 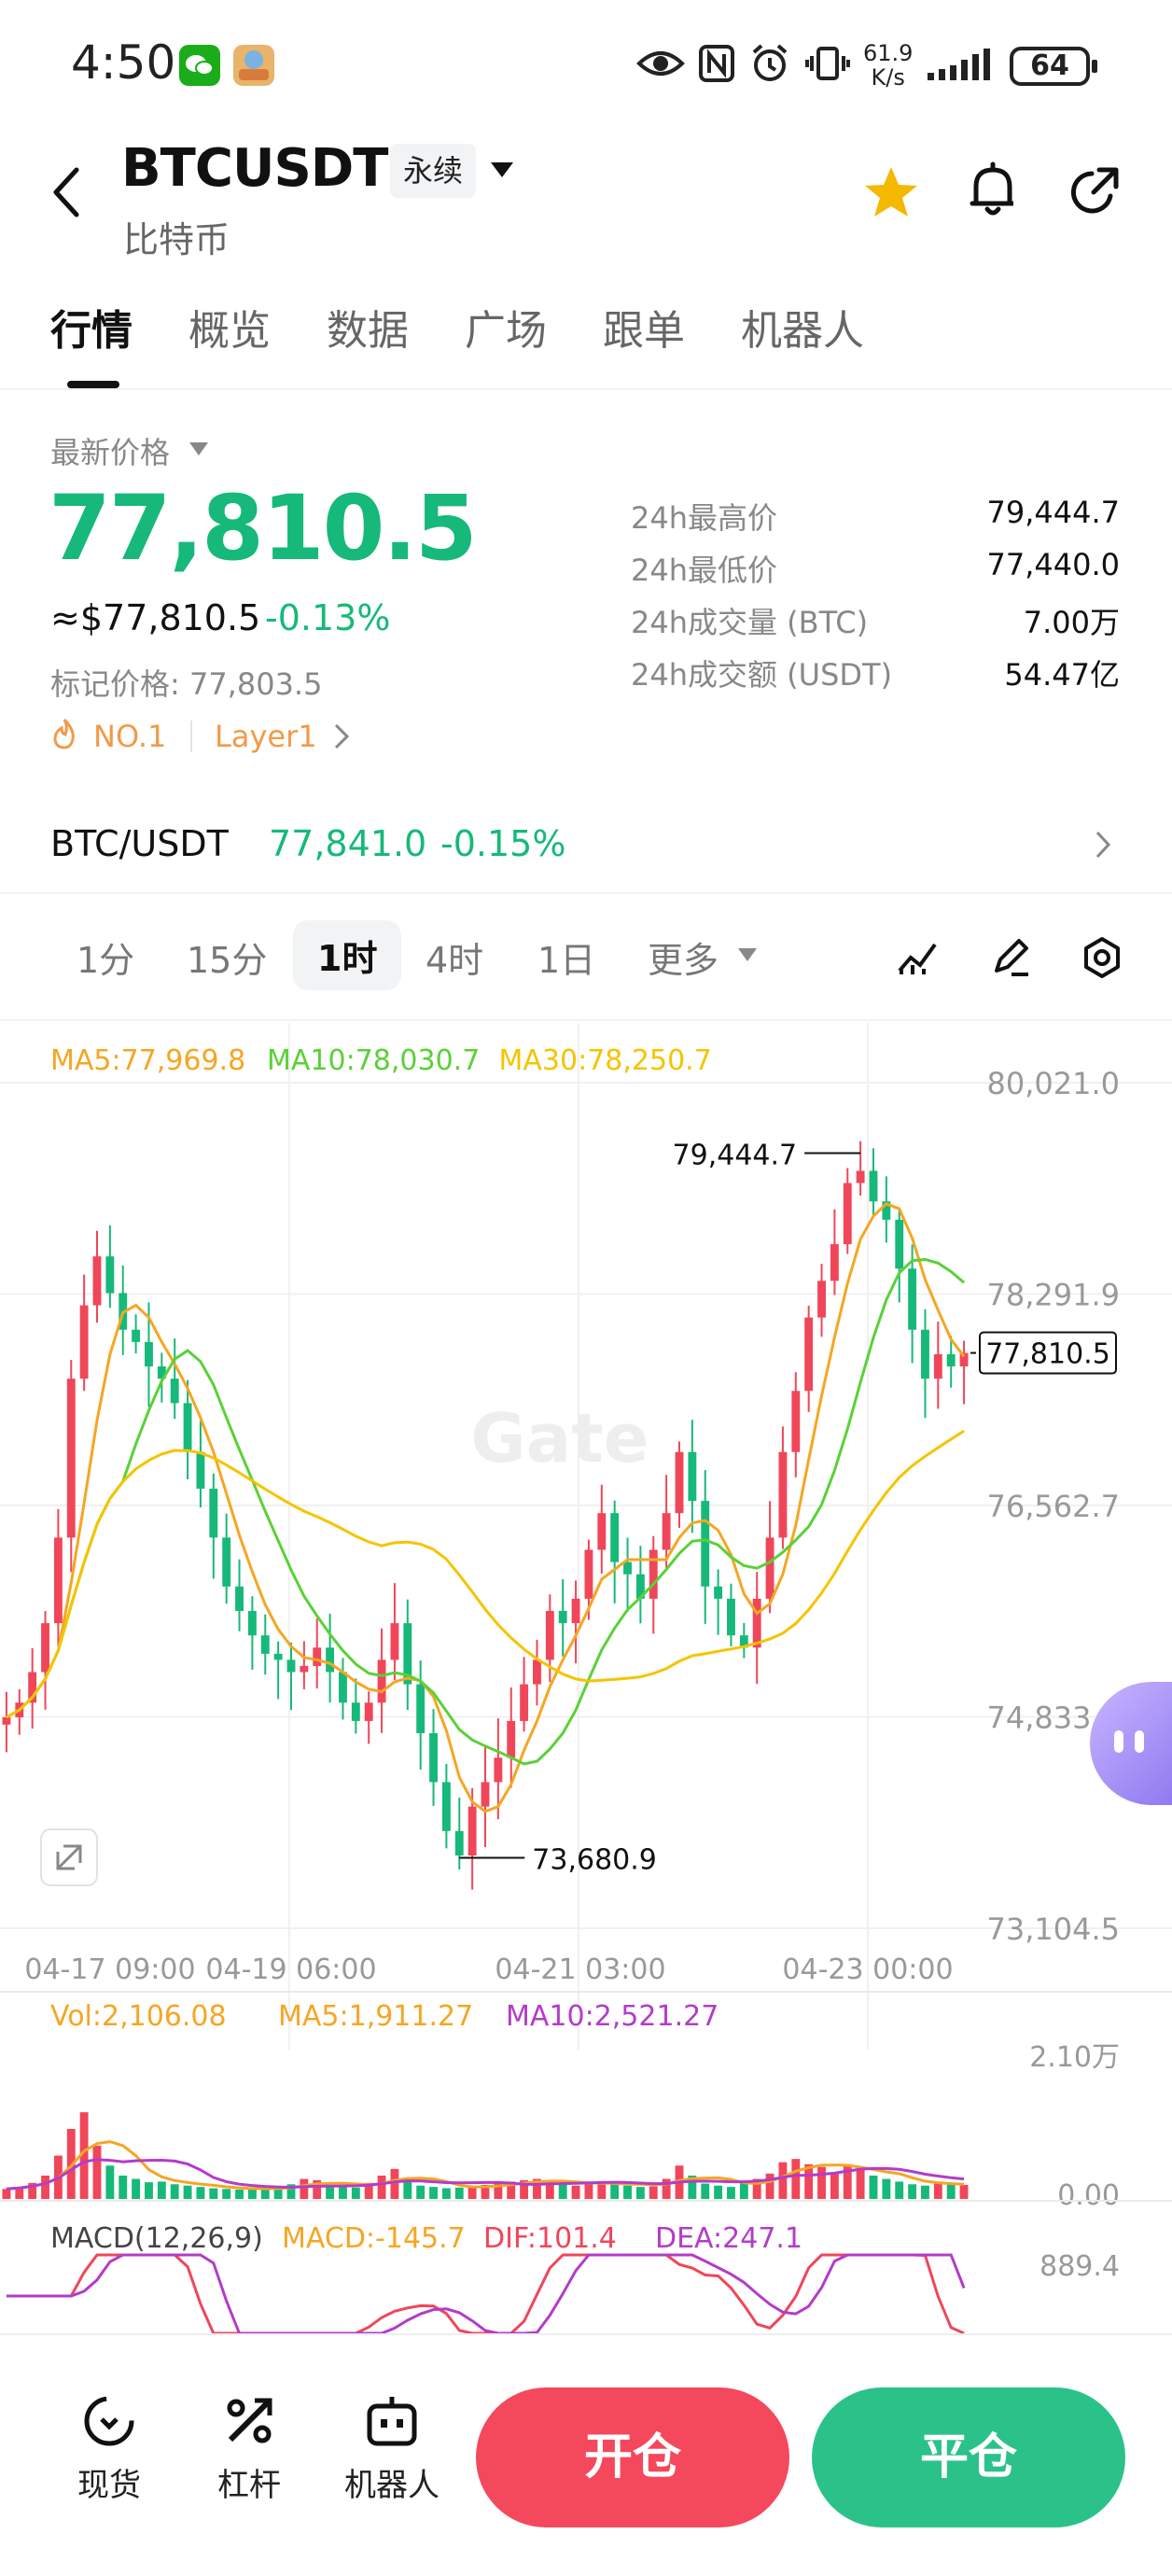 I want to click on tab-bots: 机器人, so click(x=802, y=327).